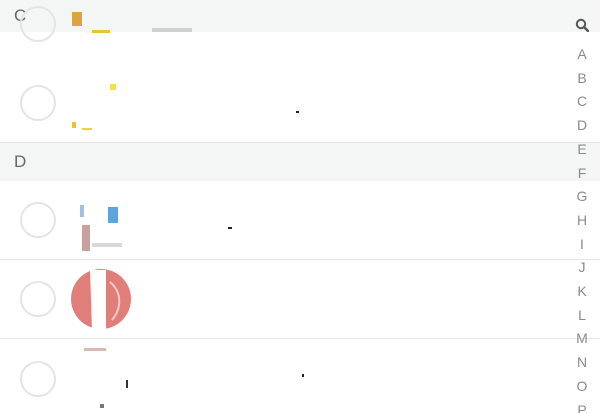  What do you see at coordinates (582, 267) in the screenshot?
I see `index-letter-j: J` at bounding box center [582, 267].